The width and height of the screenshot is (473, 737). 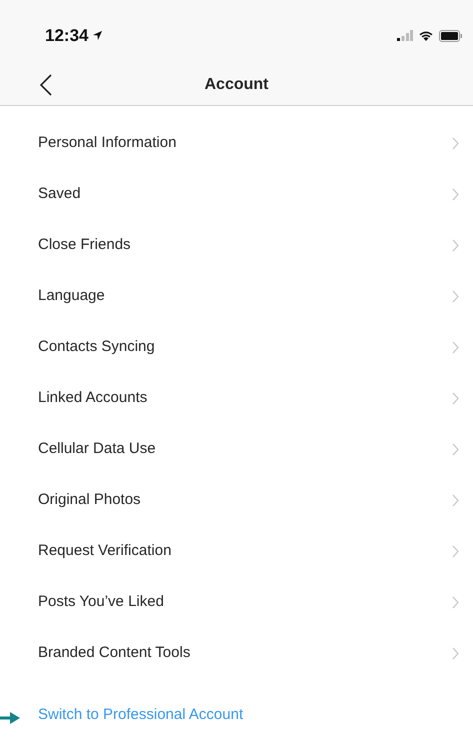 What do you see at coordinates (236, 653) in the screenshot?
I see `settings-row: Branded Content Tools` at bounding box center [236, 653].